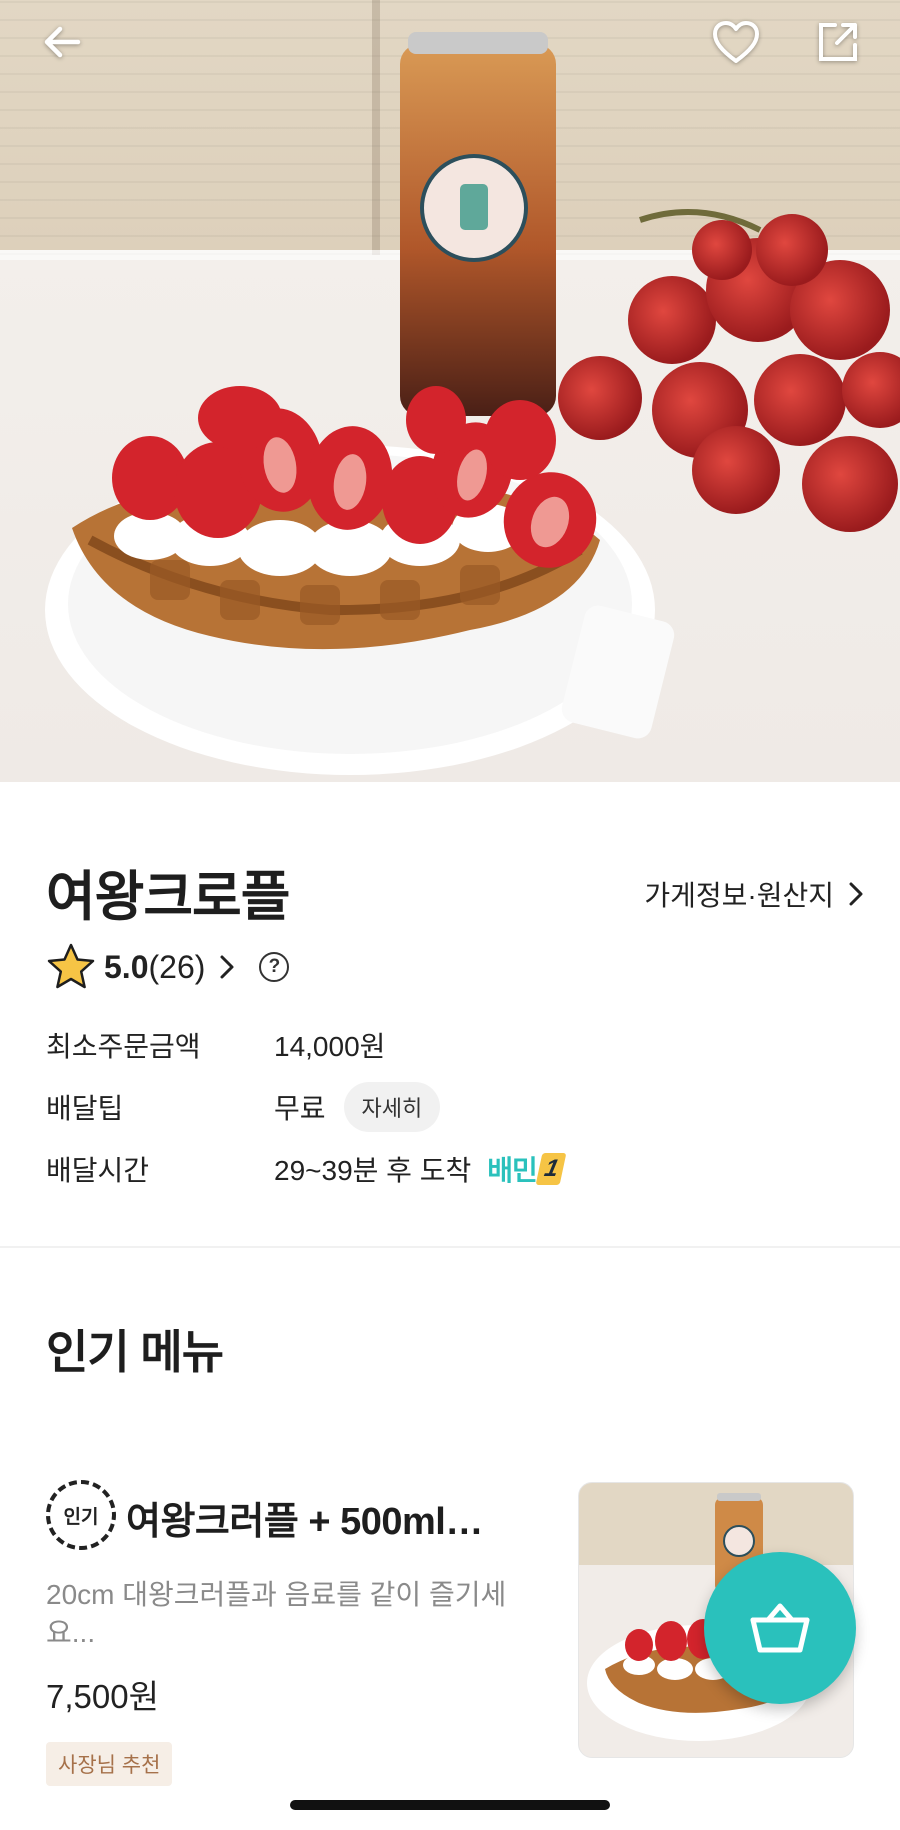 The width and height of the screenshot is (900, 1830). Describe the element at coordinates (512, 1170) in the screenshot. I see `baemin-badge-text: 배민` at that location.